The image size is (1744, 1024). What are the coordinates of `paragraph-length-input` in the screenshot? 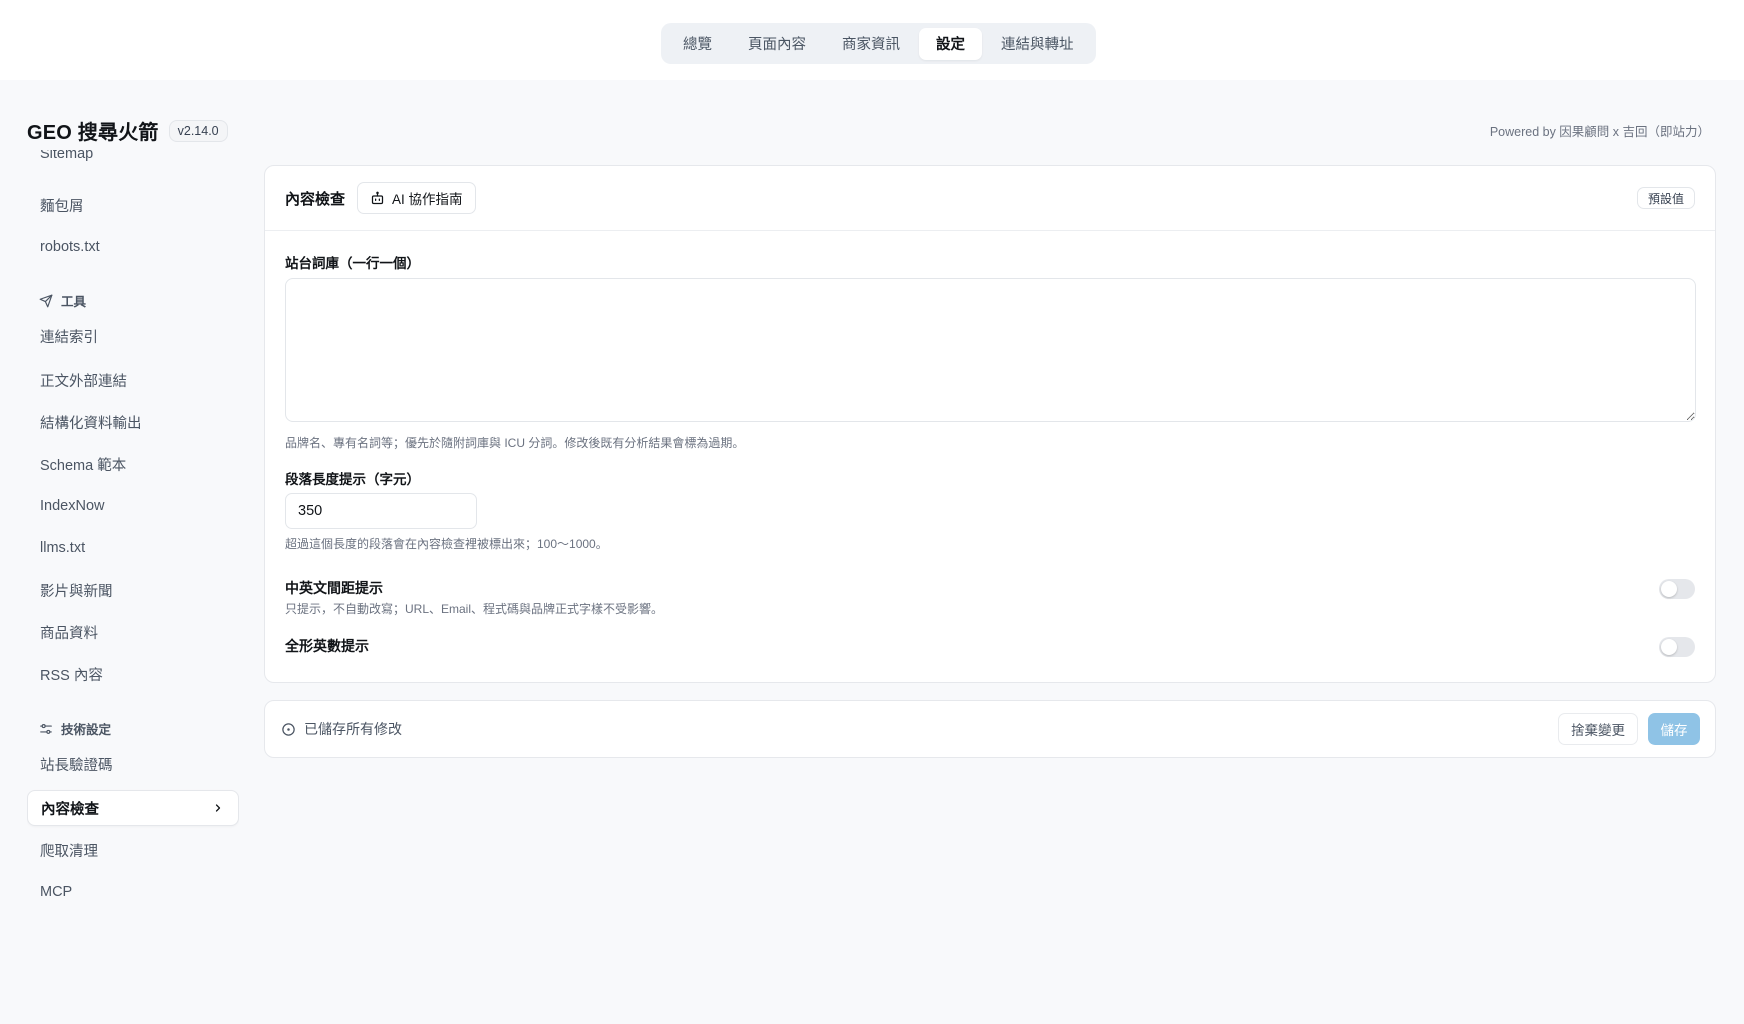 It's located at (381, 511).